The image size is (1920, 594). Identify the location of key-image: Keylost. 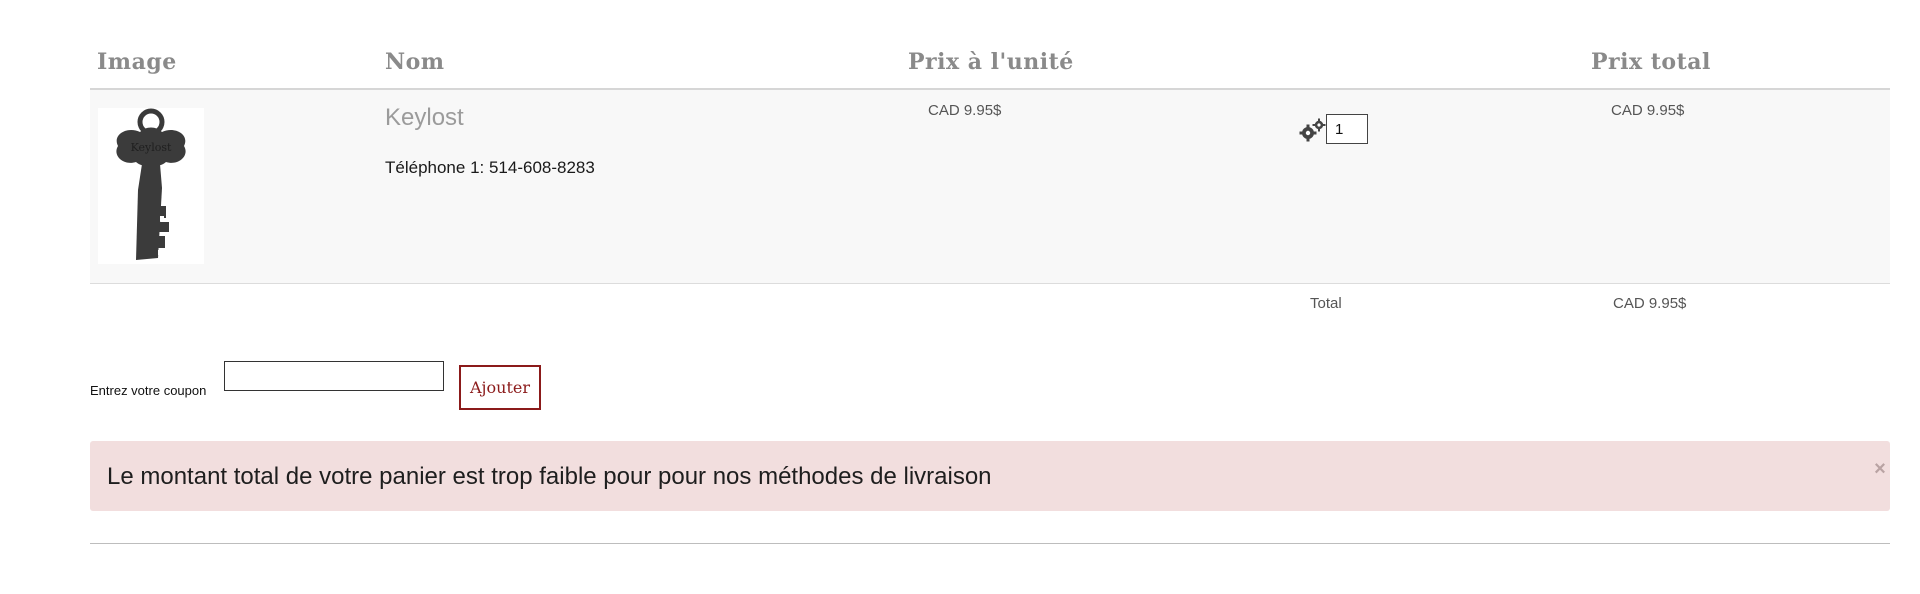
(151, 184).